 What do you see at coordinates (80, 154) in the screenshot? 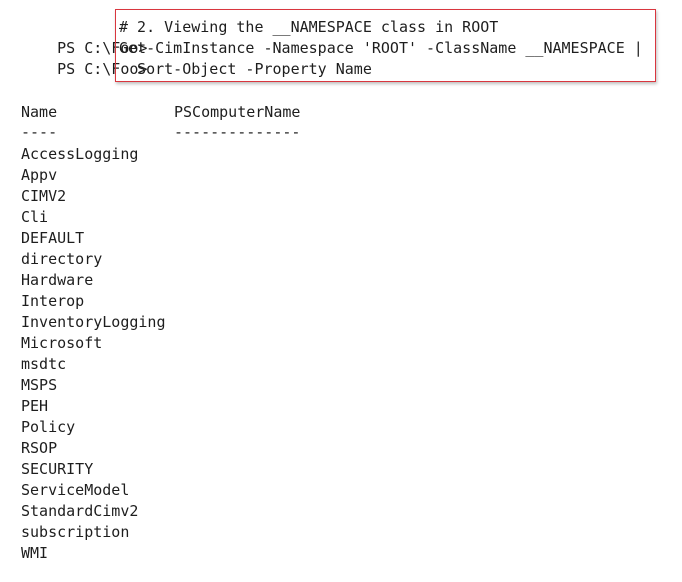
I see `namespace-row: AccessLogging` at bounding box center [80, 154].